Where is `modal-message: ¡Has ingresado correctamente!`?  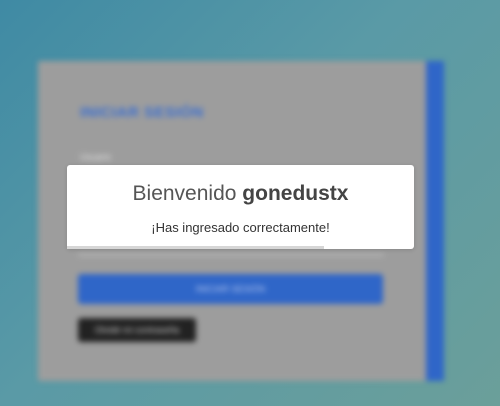 modal-message: ¡Has ingresado correctamente! is located at coordinates (240, 227).